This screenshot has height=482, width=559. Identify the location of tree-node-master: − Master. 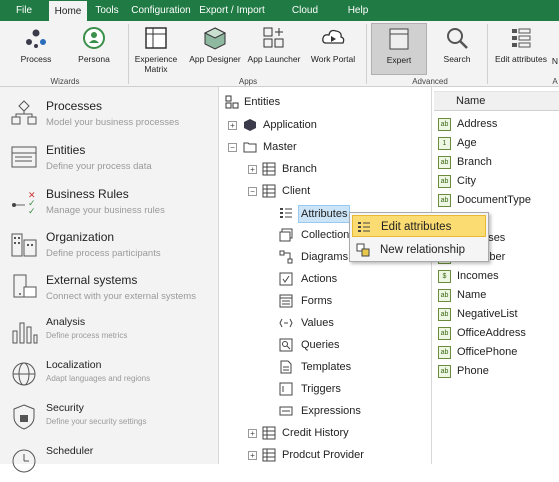
(321, 147).